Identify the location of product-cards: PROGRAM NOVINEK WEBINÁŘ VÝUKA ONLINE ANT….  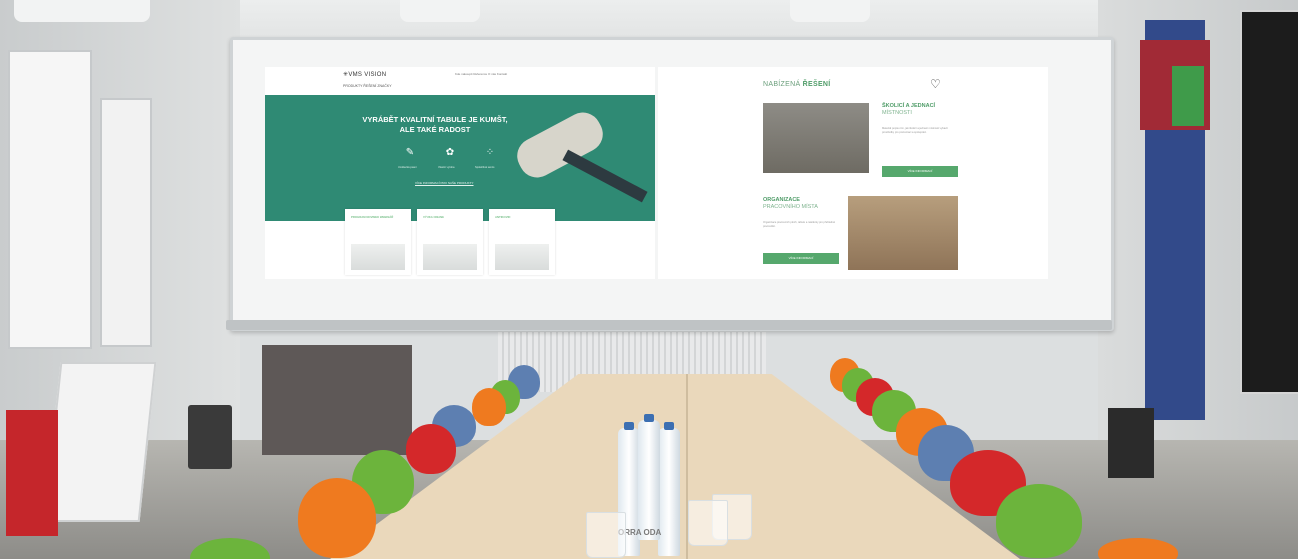
(451, 242).